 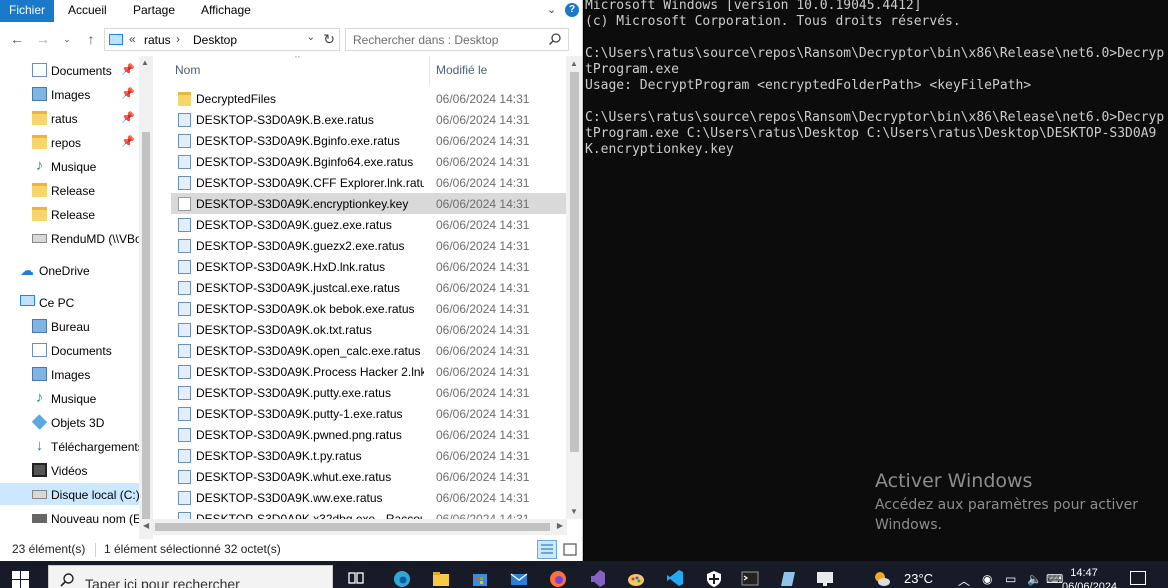 What do you see at coordinates (597, 578) in the screenshot?
I see `visual-studio-icon` at bounding box center [597, 578].